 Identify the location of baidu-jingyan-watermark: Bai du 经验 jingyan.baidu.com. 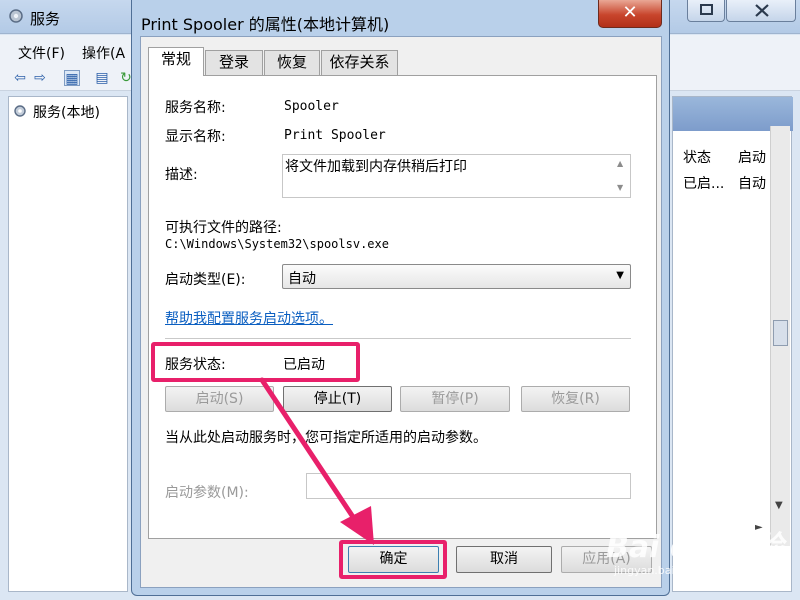
(701, 552).